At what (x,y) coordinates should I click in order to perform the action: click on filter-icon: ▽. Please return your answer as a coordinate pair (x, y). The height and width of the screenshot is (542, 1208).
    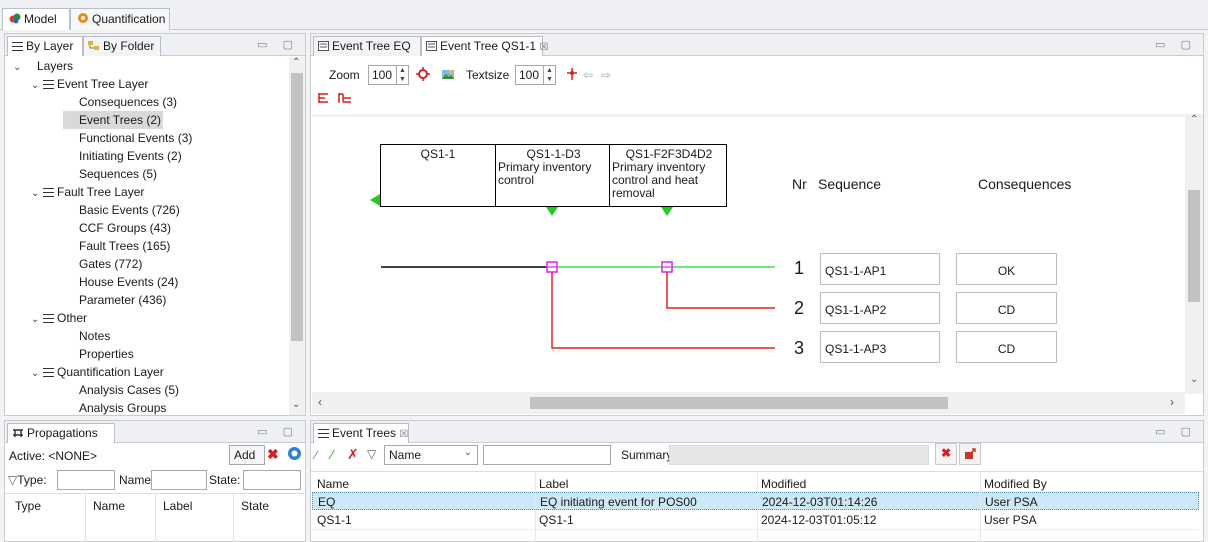
    Looking at the image, I should click on (371, 454).